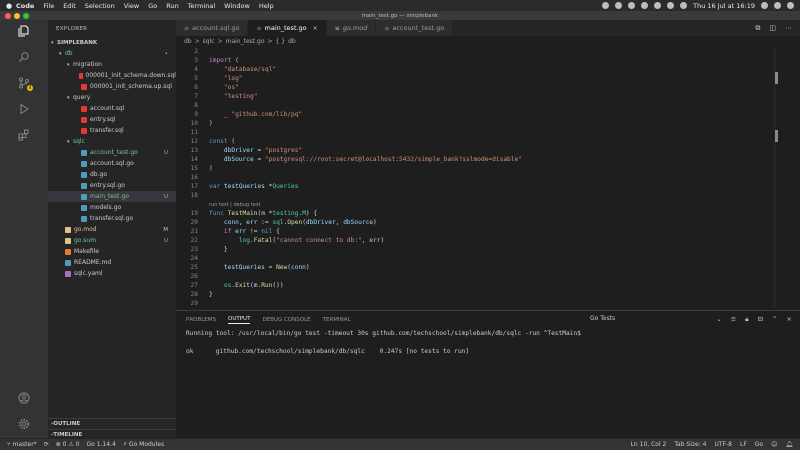 This screenshot has width=800, height=450. Describe the element at coordinates (26, 15) in the screenshot. I see `zoom-window-button` at that location.